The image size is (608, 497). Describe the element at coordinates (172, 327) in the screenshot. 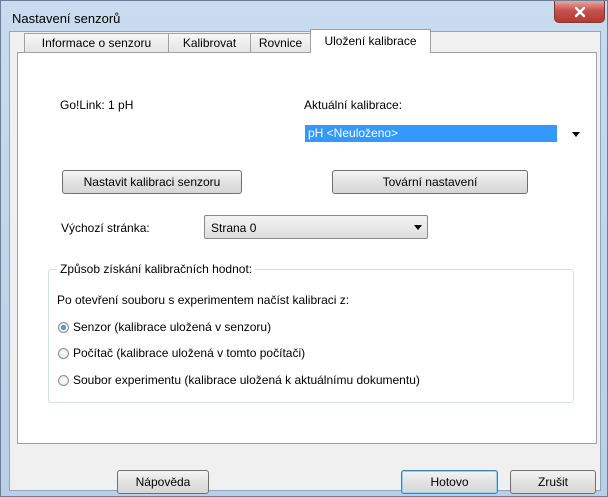

I see `radio-label: Senzor (kalibrace uložená v senzoru)` at that location.